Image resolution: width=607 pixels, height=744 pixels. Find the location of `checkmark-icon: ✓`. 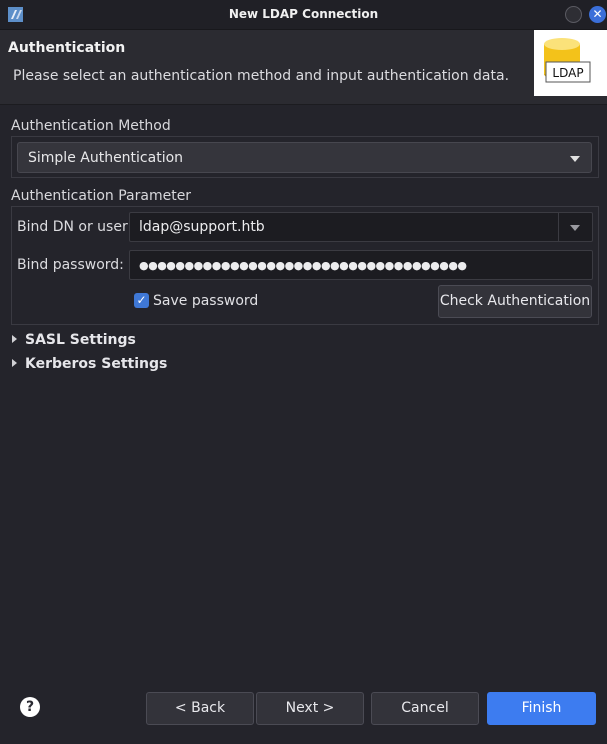

checkmark-icon: ✓ is located at coordinates (141, 300).